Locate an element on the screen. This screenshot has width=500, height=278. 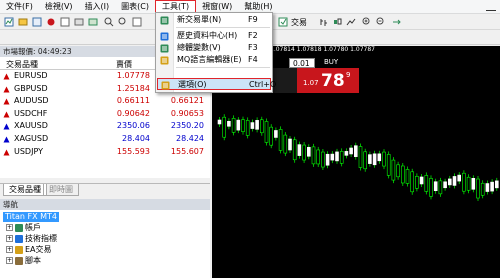
symbol-name: USDCHF is located at coordinates (31, 113).